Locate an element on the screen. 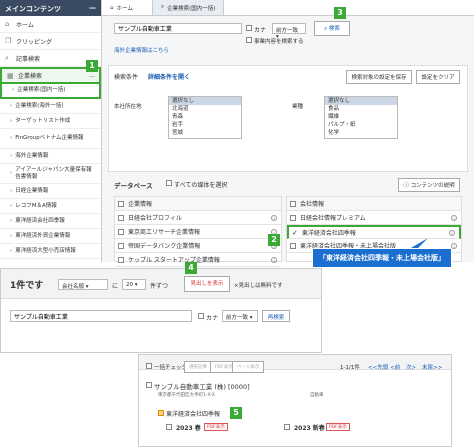 This screenshot has height=447, width=474. database-row: 東京商工リサーチ企業情報 i is located at coordinates (198, 232).